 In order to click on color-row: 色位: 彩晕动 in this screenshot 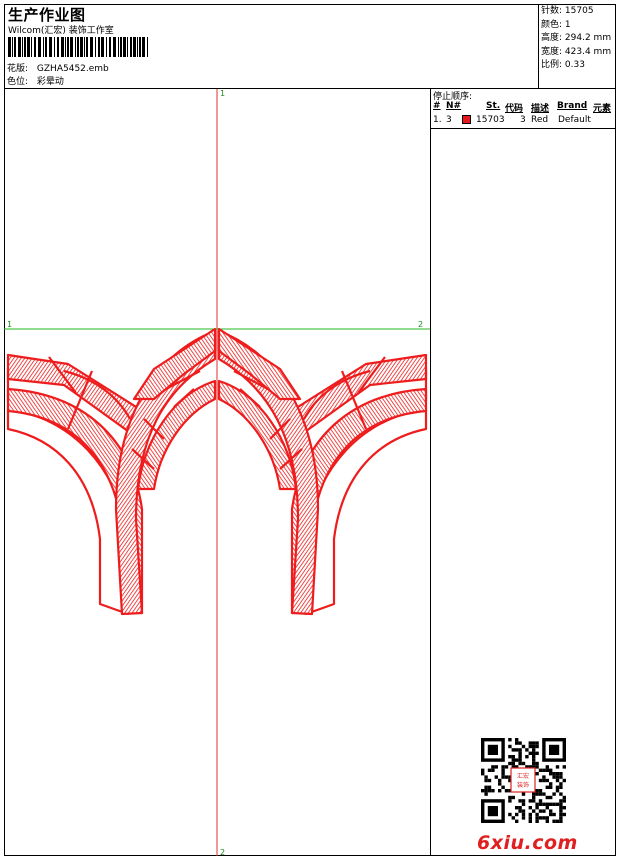, I will do `click(35, 80)`.